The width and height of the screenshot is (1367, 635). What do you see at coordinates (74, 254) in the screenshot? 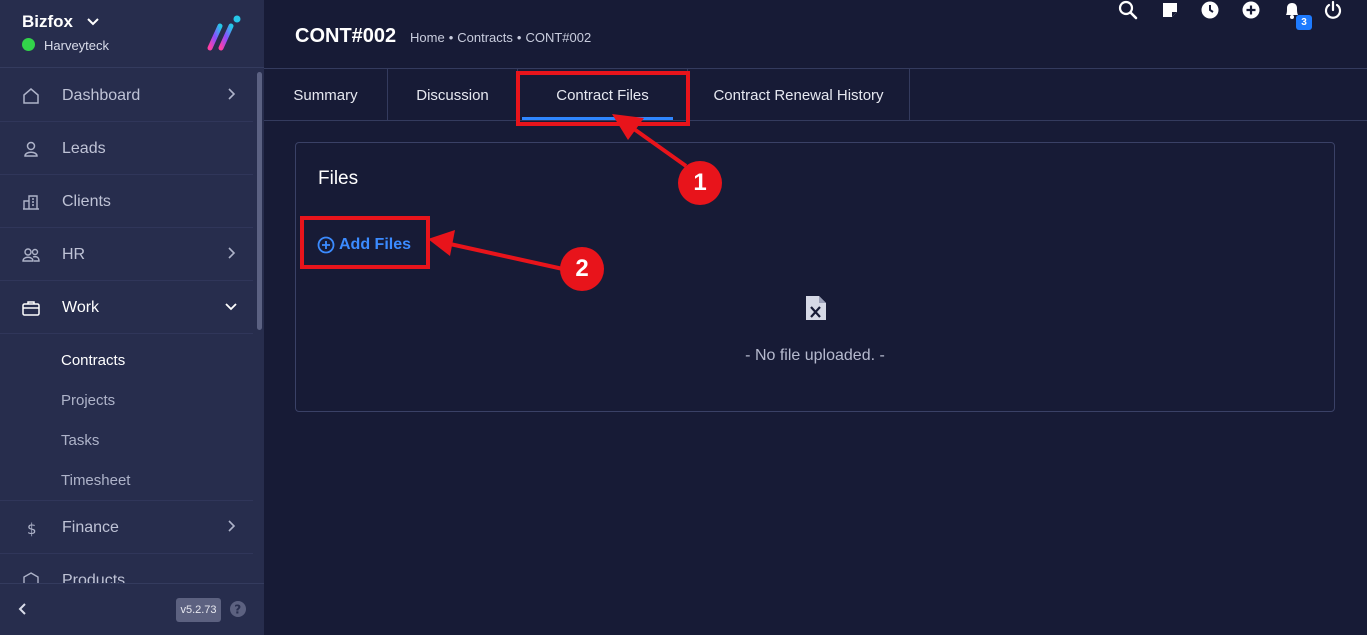
I see `sidebar-item-label: HR` at bounding box center [74, 254].